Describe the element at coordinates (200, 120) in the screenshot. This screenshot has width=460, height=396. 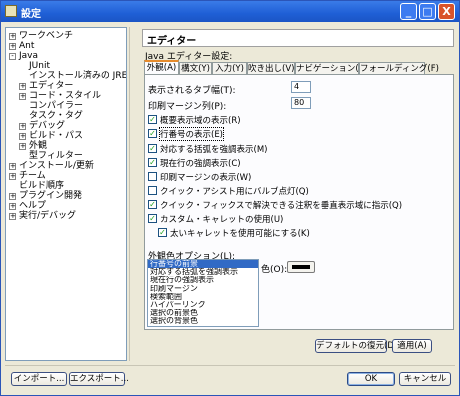
I see `option-label: 概要表示域の表示(R)` at that location.